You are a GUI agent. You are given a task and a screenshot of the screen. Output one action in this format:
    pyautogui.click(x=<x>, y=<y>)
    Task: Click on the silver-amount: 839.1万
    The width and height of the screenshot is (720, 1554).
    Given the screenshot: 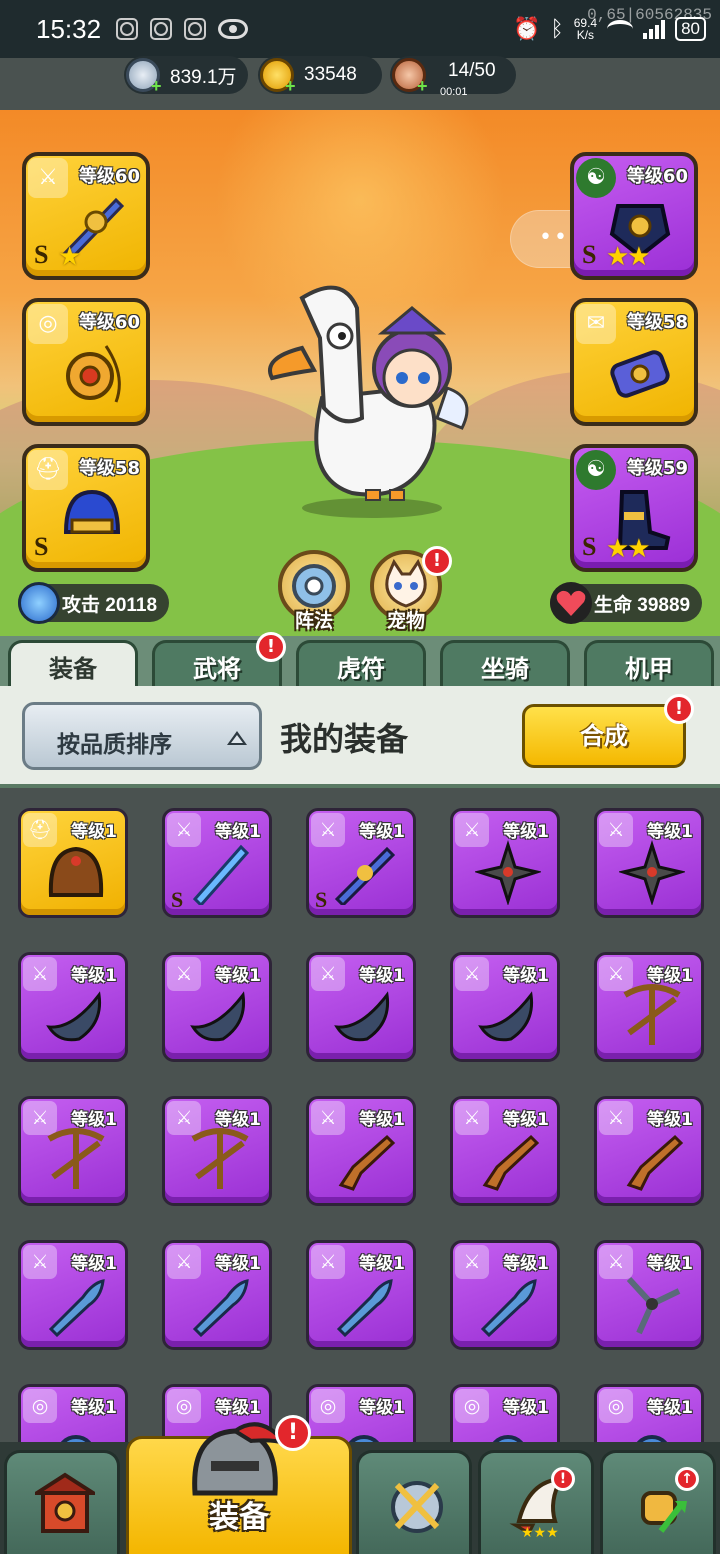 What is the action you would take?
    pyautogui.click(x=203, y=77)
    